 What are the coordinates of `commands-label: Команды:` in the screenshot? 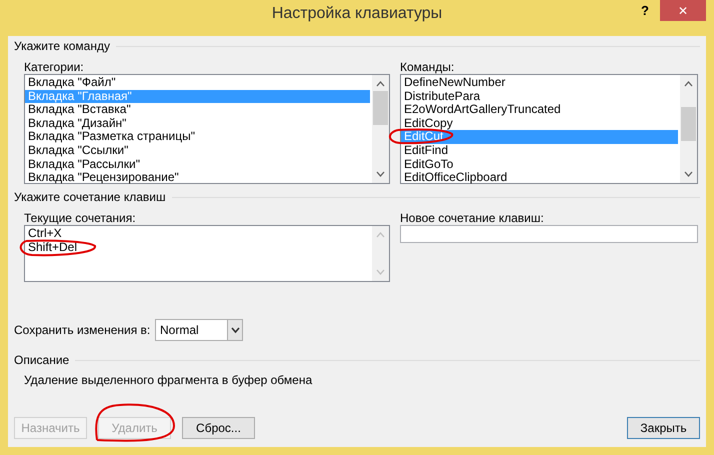 It's located at (428, 67).